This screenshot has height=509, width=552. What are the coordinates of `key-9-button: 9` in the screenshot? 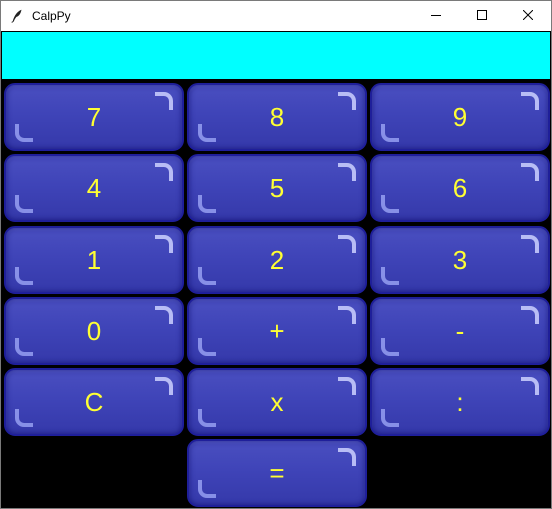 It's located at (460, 117).